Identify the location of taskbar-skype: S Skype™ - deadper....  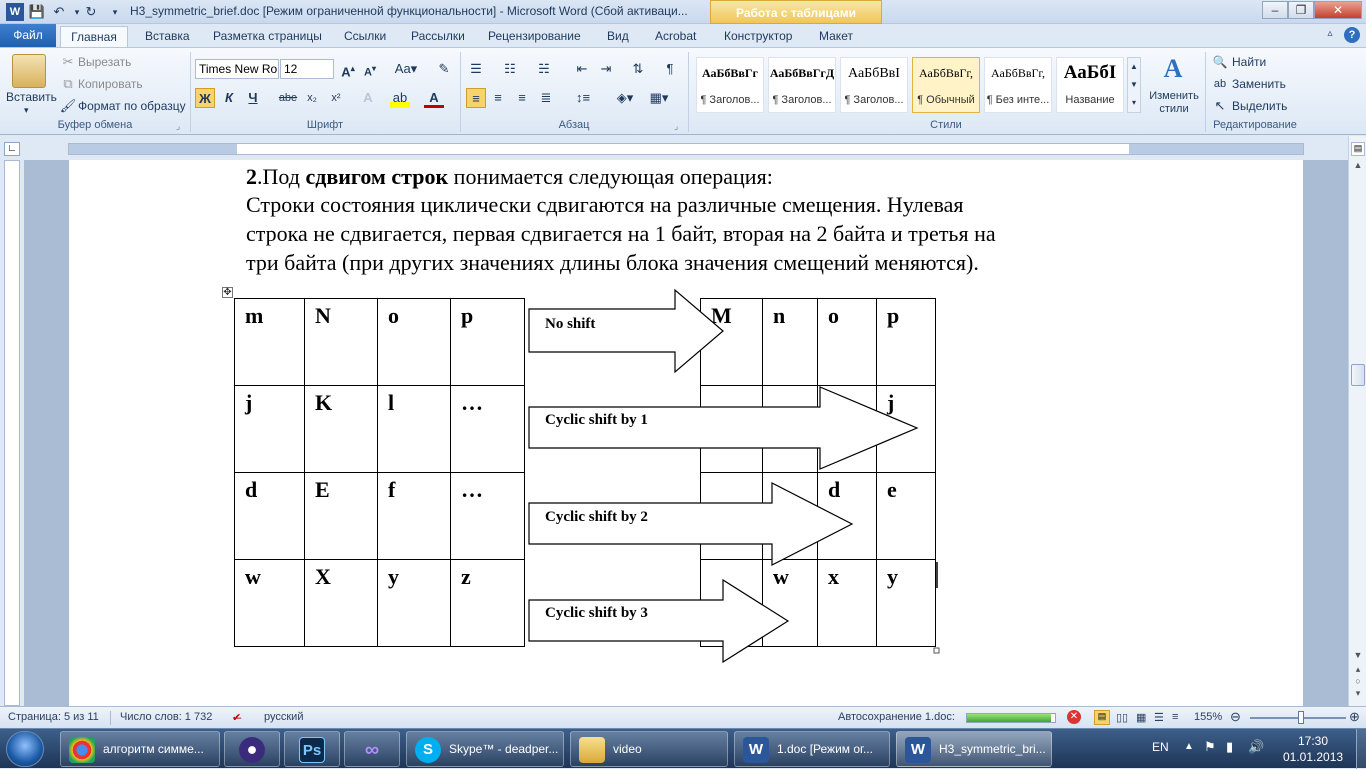
(485, 749).